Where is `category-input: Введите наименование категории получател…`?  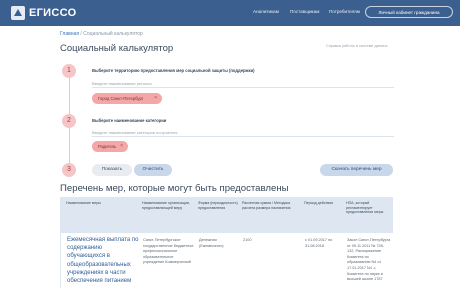 category-input: Введите наименование категории получател… is located at coordinates (134, 132).